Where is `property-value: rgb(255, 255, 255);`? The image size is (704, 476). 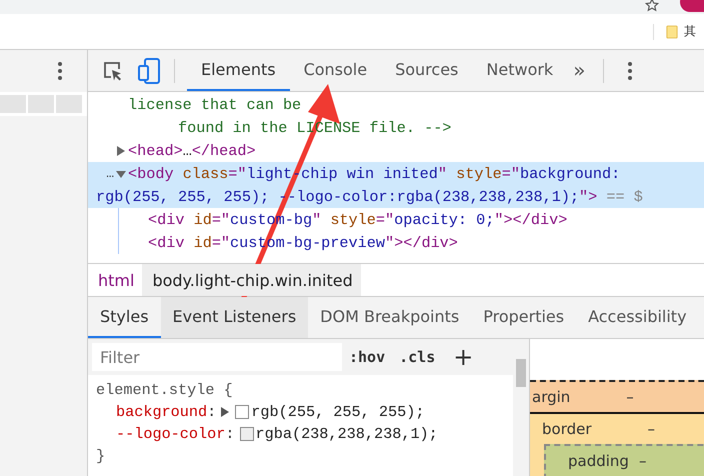 property-value: rgb(255, 255, 255); is located at coordinates (337, 412).